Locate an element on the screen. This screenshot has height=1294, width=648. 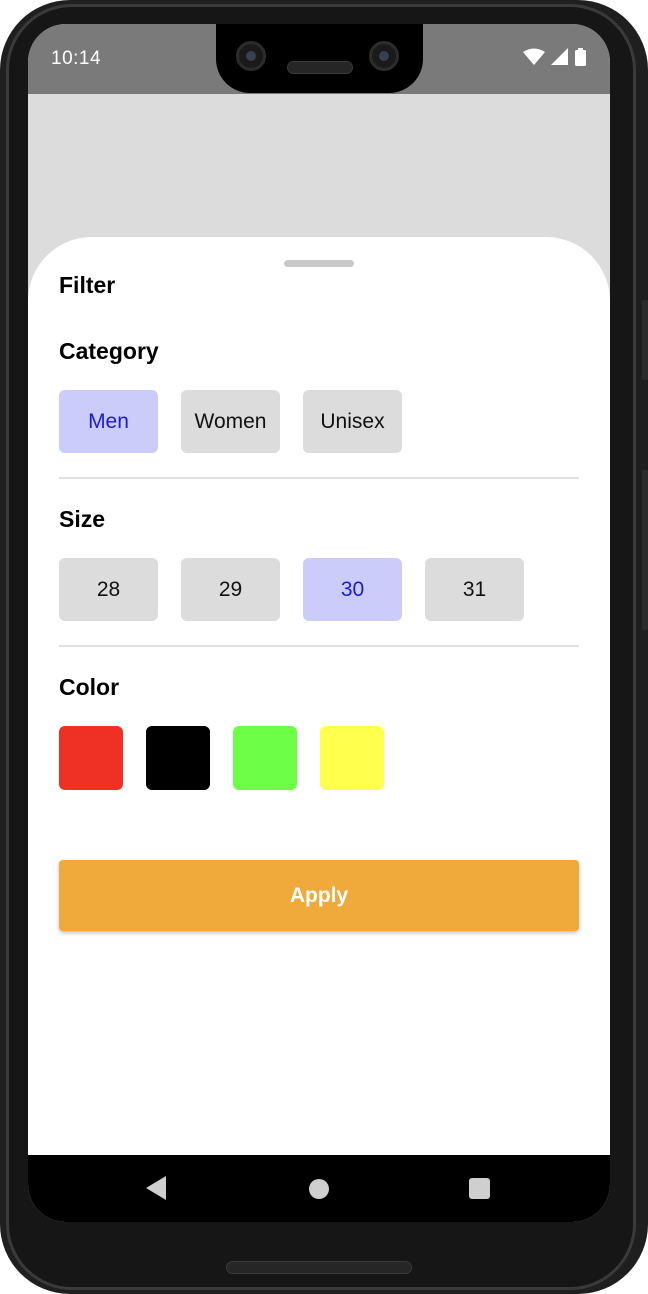
category-chip-women: Women is located at coordinates (230, 421).